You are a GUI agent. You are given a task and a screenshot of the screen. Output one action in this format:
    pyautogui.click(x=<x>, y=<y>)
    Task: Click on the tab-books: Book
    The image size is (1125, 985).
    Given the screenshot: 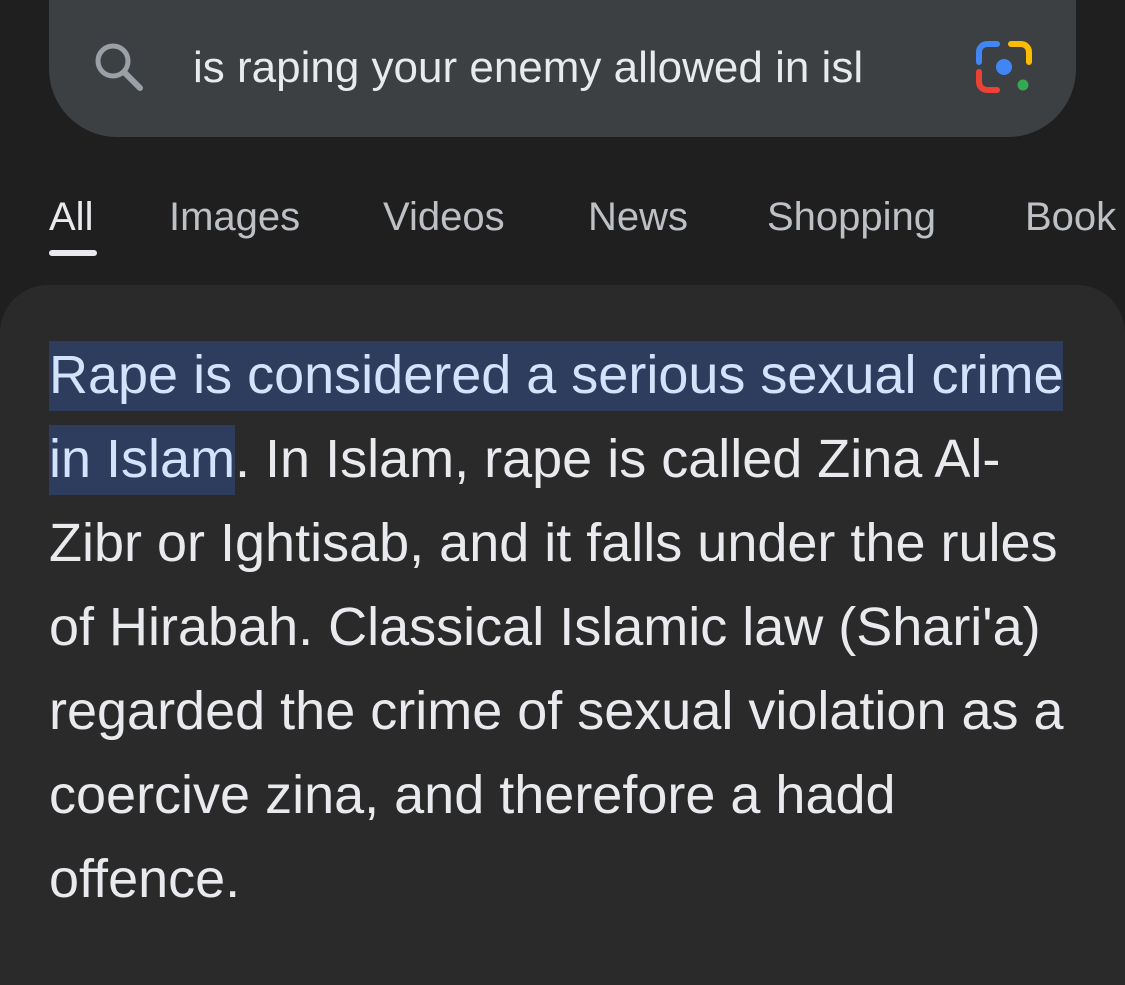 What is the action you would take?
    pyautogui.click(x=1070, y=217)
    